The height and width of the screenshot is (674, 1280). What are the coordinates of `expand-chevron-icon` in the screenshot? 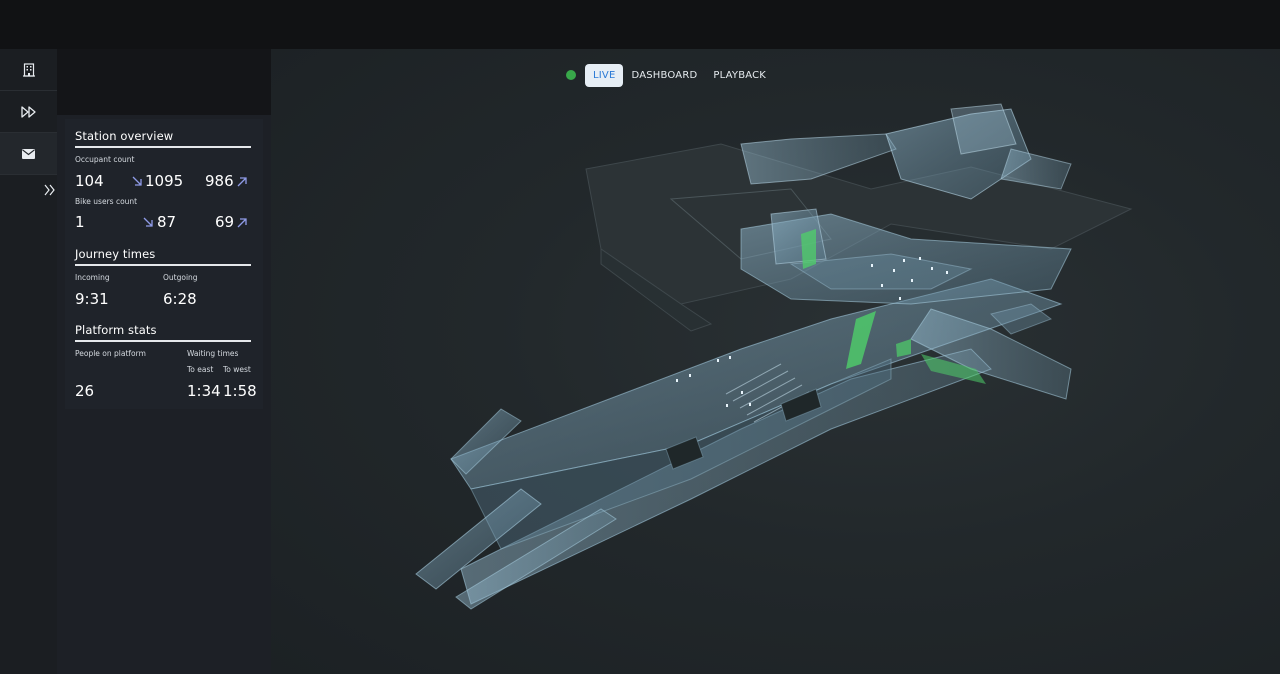 It's located at (49, 190).